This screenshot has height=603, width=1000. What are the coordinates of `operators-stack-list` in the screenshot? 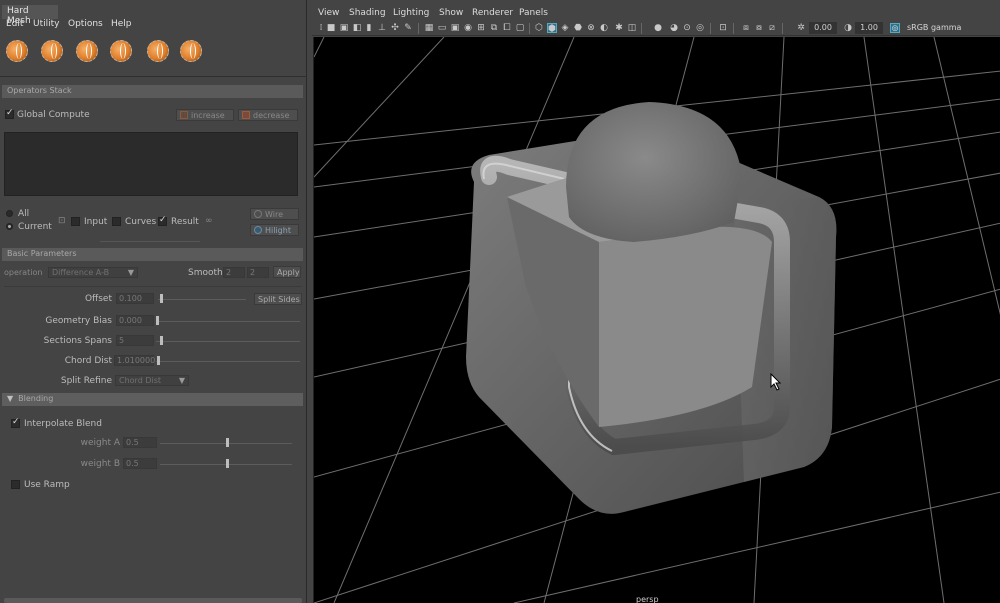 It's located at (151, 164).